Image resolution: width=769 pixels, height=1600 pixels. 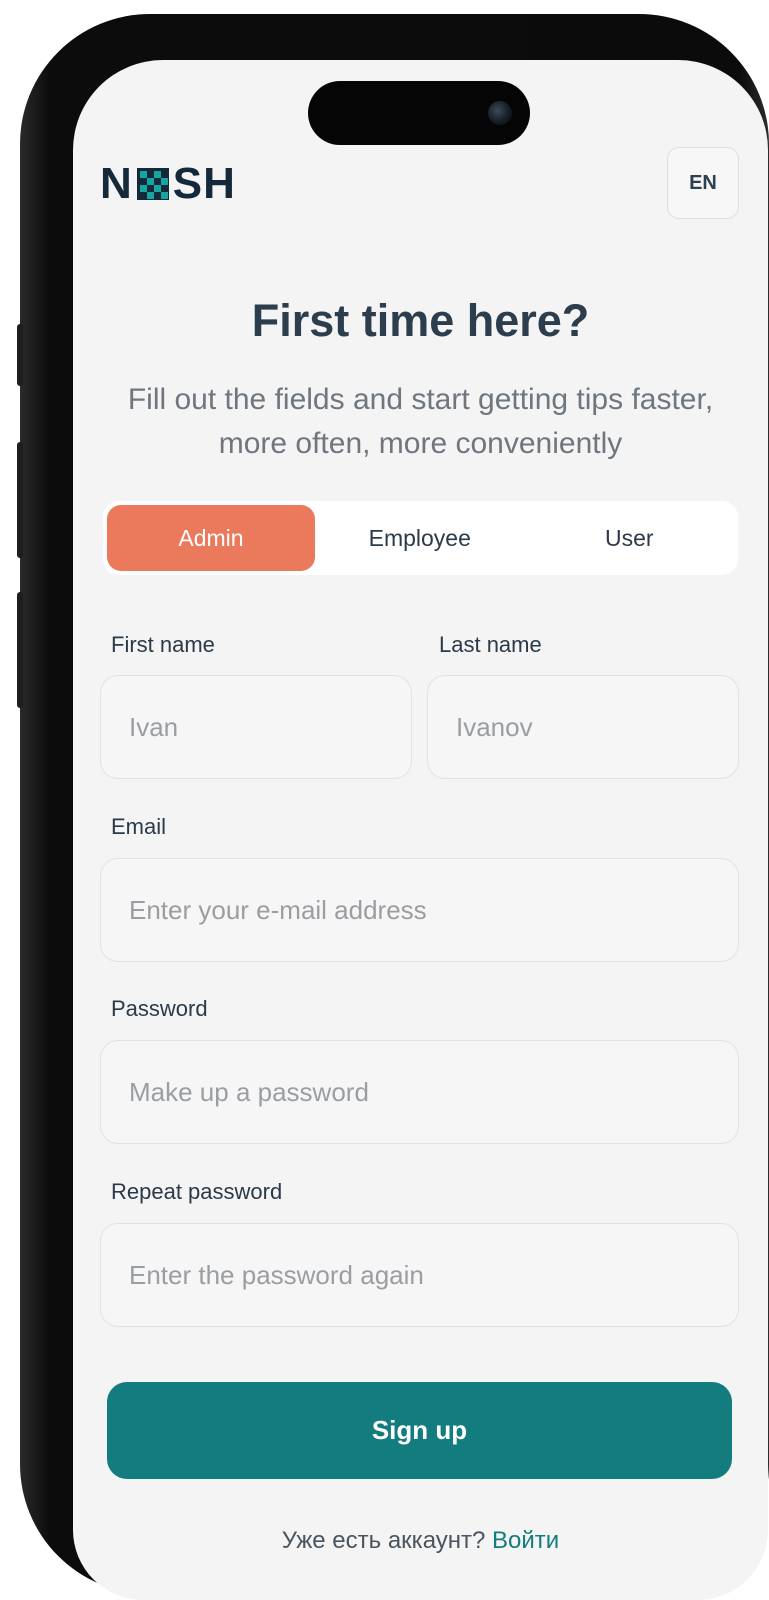 I want to click on nosh-logo: N SH, so click(x=168, y=183).